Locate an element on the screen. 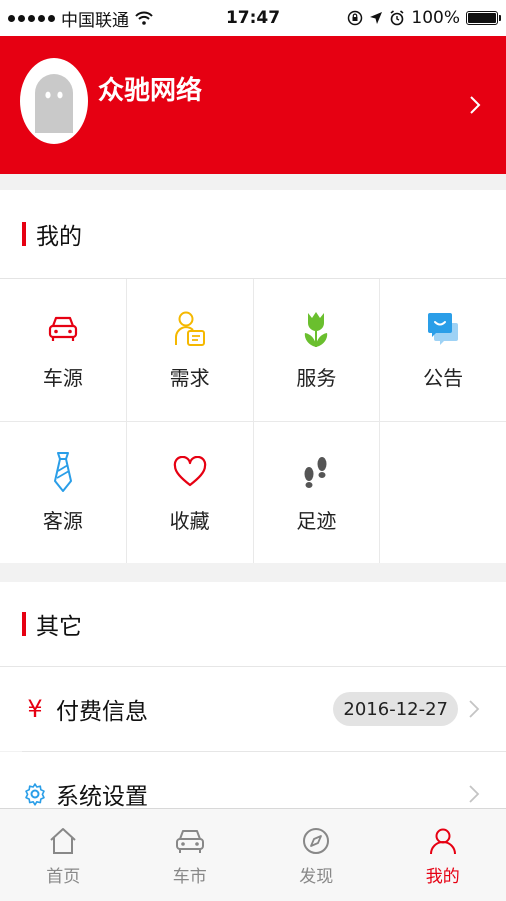 The image size is (506, 901). avatar is located at coordinates (54, 101).